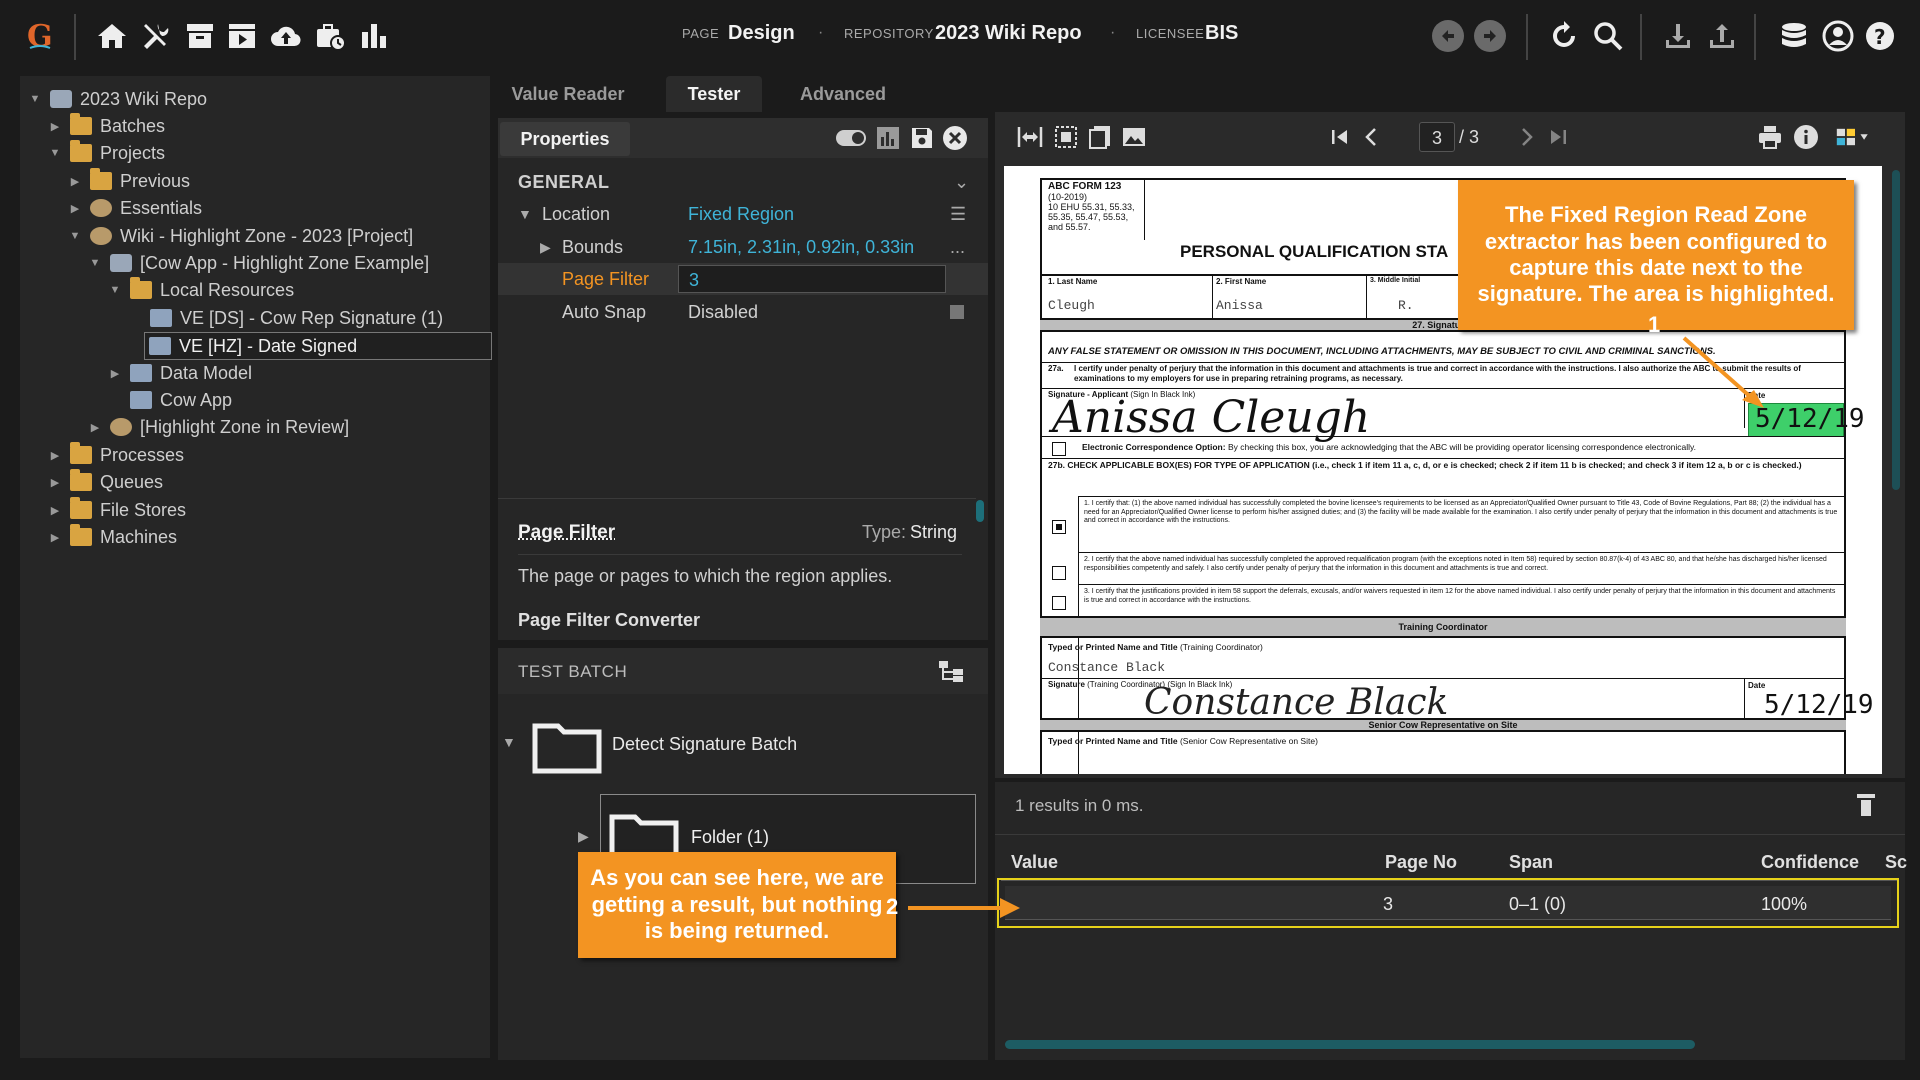 This screenshot has width=1920, height=1080. Describe the element at coordinates (961, 182) in the screenshot. I see `chevron-down-icon: ⌄` at that location.